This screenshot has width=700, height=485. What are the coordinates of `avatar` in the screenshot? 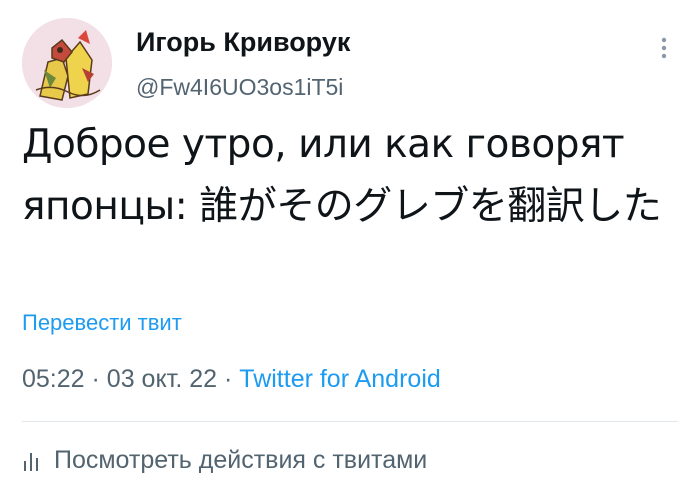 It's located at (67, 63).